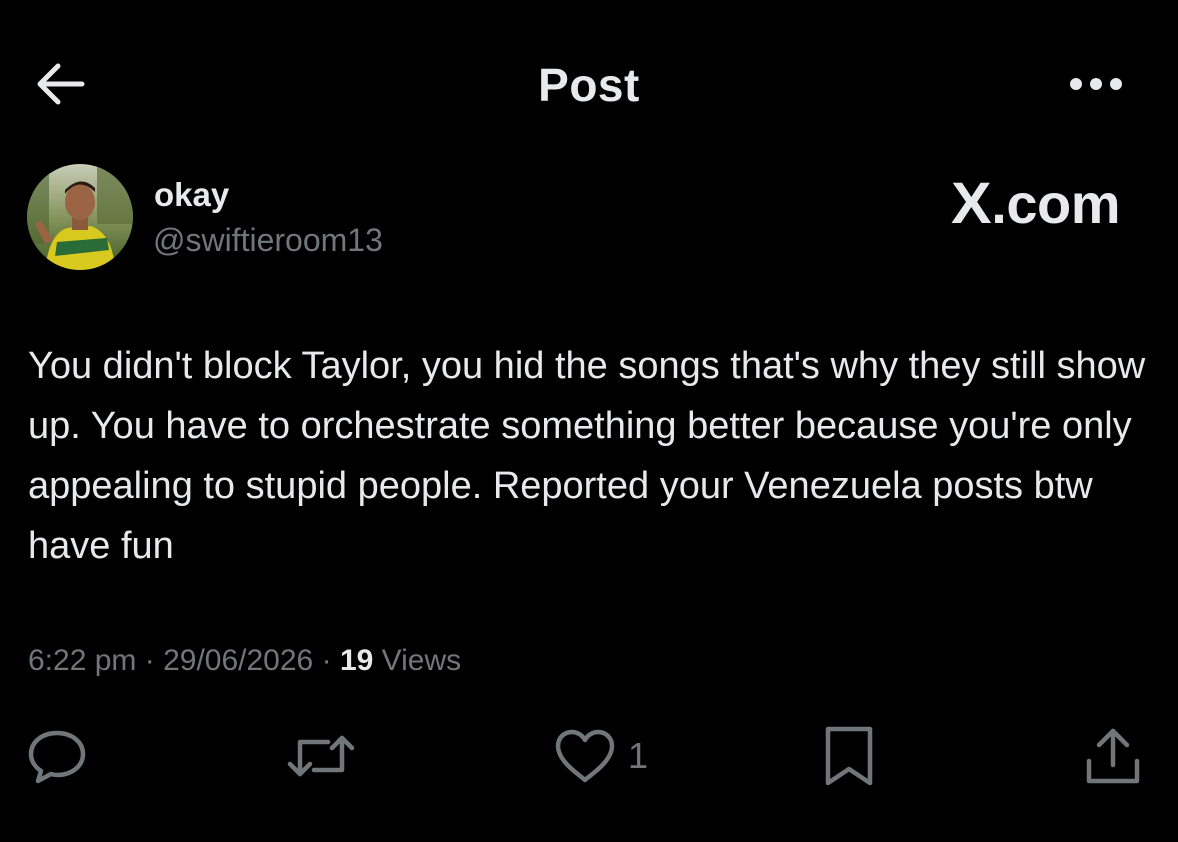 The image size is (1178, 842). I want to click on watermark-suffix: .com, so click(1055, 203).